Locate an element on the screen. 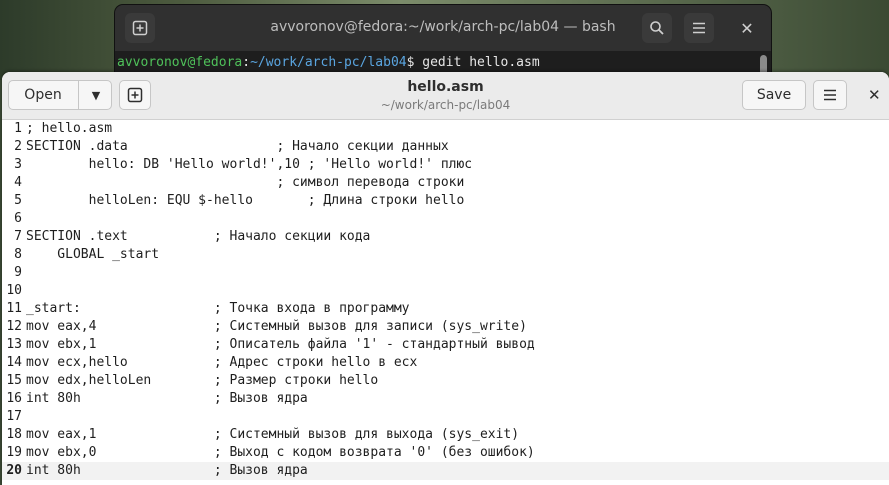 This screenshot has width=889, height=485. line-number: 16 is located at coordinates (14, 398).